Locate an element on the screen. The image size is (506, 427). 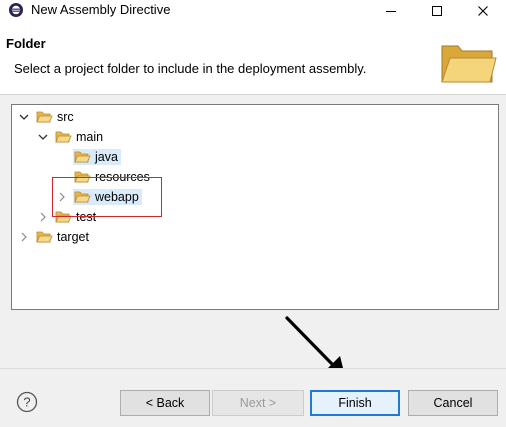
close-button is located at coordinates (483, 11).